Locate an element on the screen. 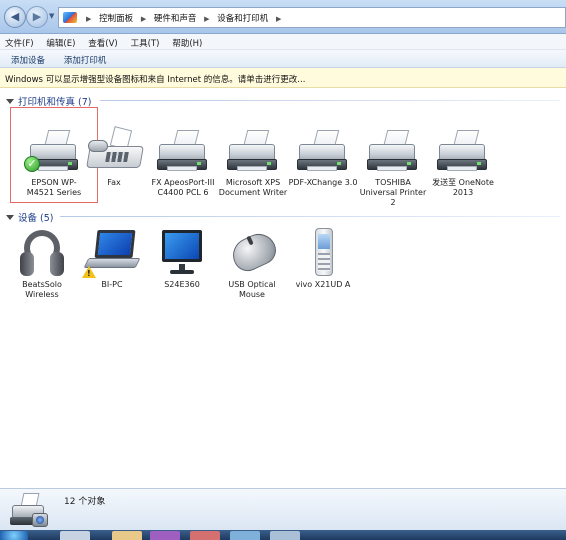 The image size is (566, 540). device-label: BeatsSolo Wireless is located at coordinates (42, 289).